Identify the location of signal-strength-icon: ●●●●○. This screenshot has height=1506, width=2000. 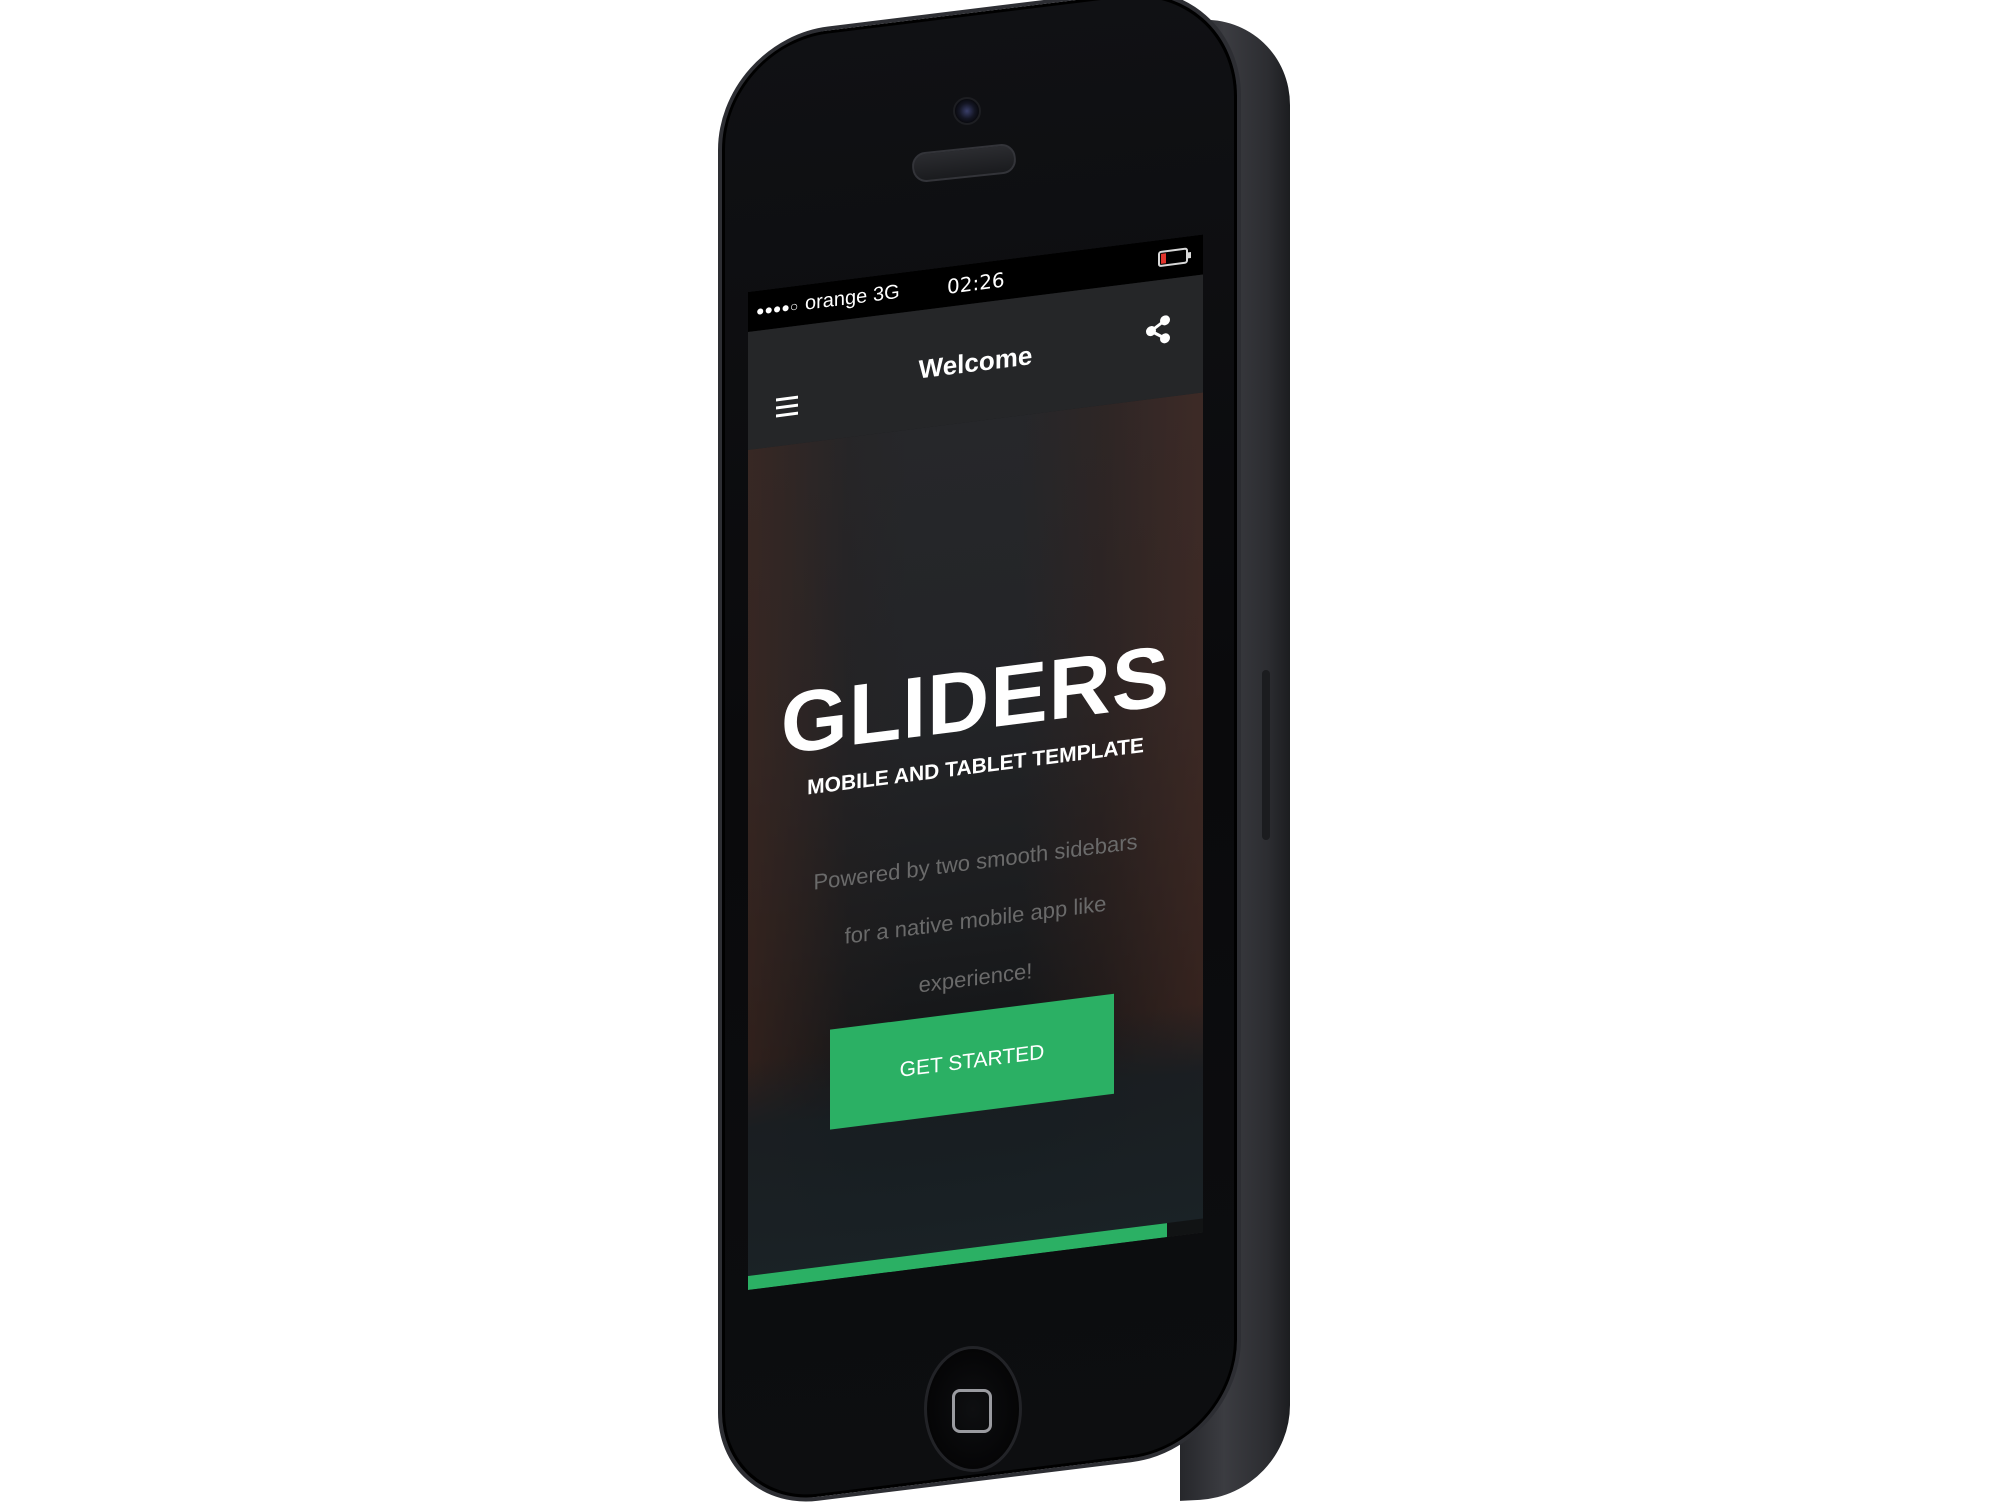
(777, 308).